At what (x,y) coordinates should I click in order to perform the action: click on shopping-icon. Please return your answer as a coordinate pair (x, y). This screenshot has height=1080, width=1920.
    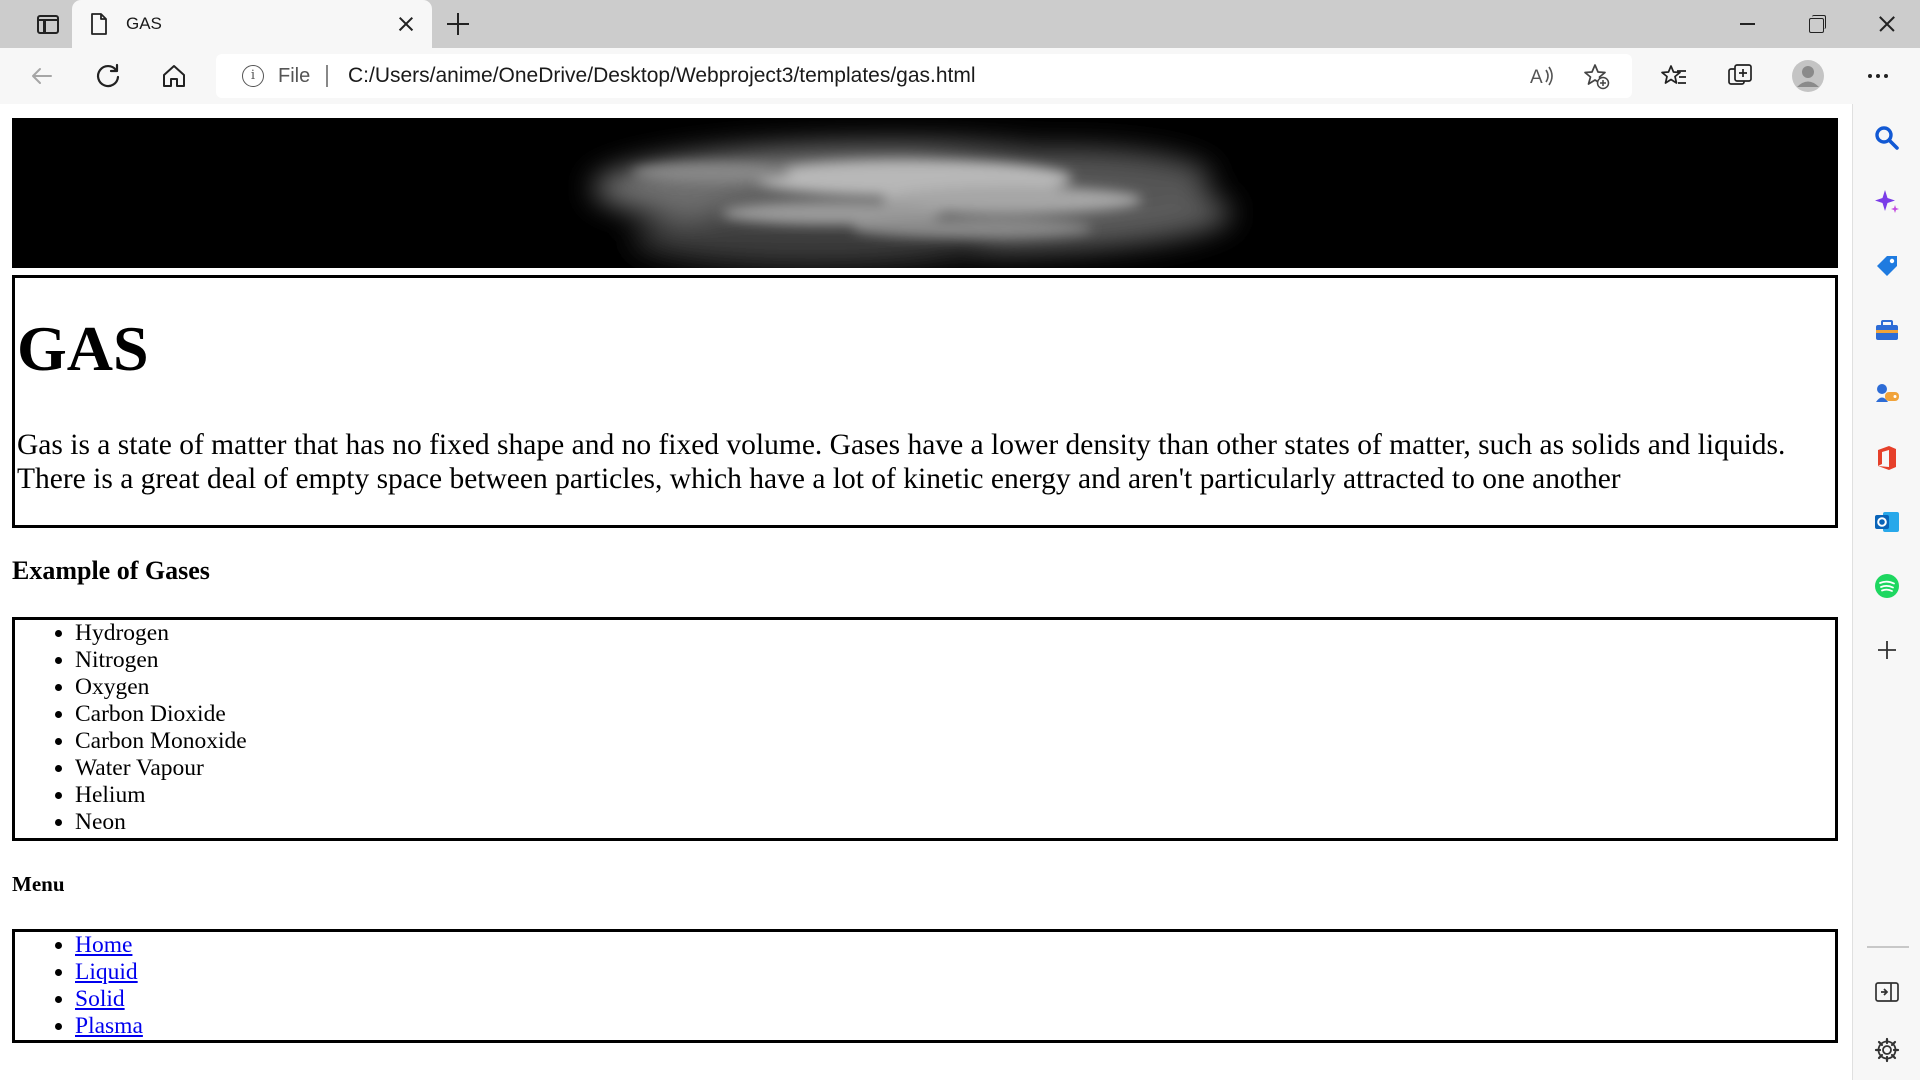
    Looking at the image, I should click on (1887, 266).